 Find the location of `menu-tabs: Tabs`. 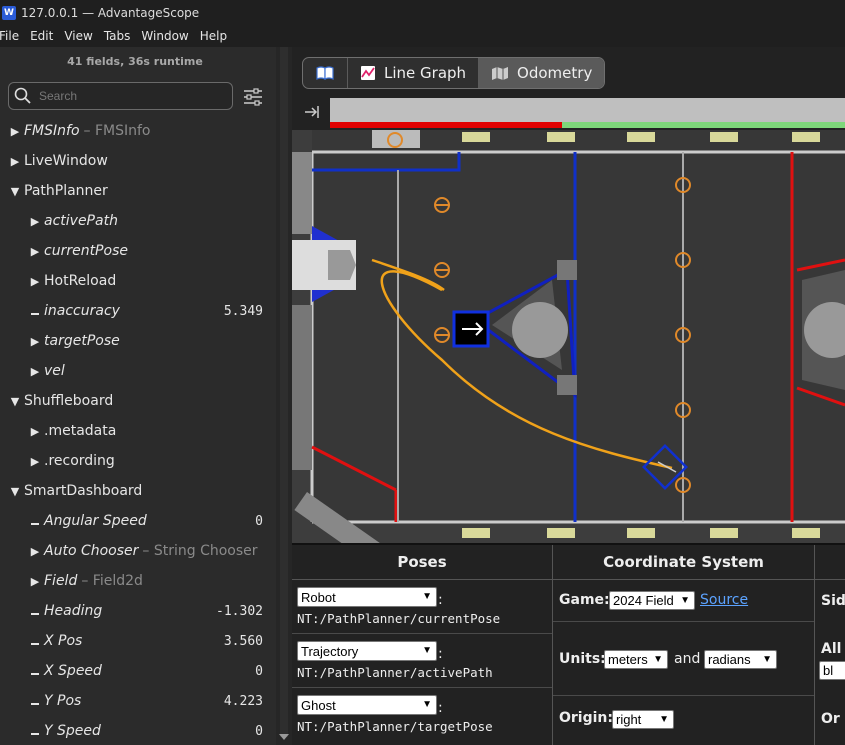

menu-tabs: Tabs is located at coordinates (118, 36).